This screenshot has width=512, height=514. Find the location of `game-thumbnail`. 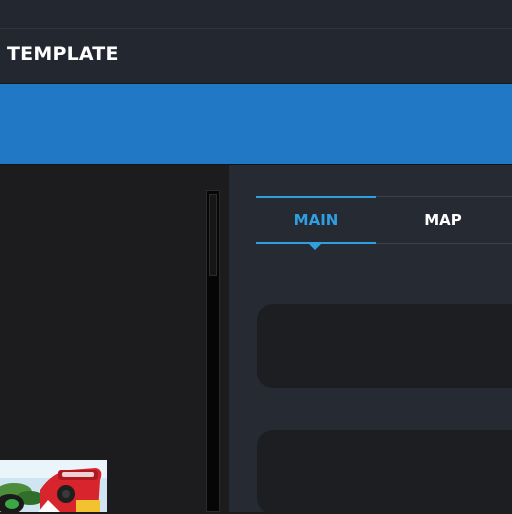

game-thumbnail is located at coordinates (53, 486).